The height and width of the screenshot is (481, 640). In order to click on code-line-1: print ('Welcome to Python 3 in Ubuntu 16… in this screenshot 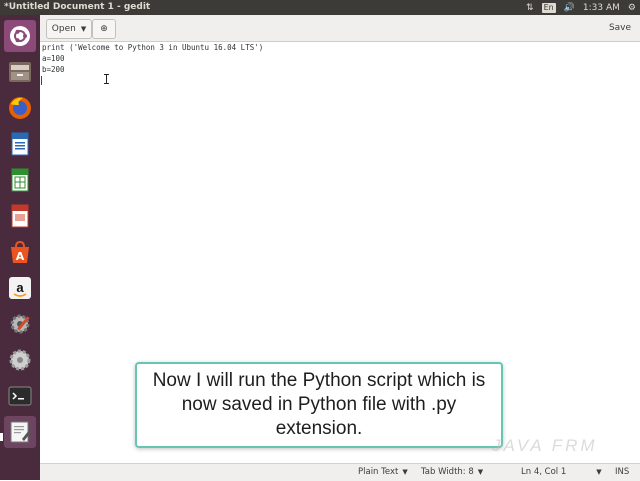, I will do `click(153, 47)`.